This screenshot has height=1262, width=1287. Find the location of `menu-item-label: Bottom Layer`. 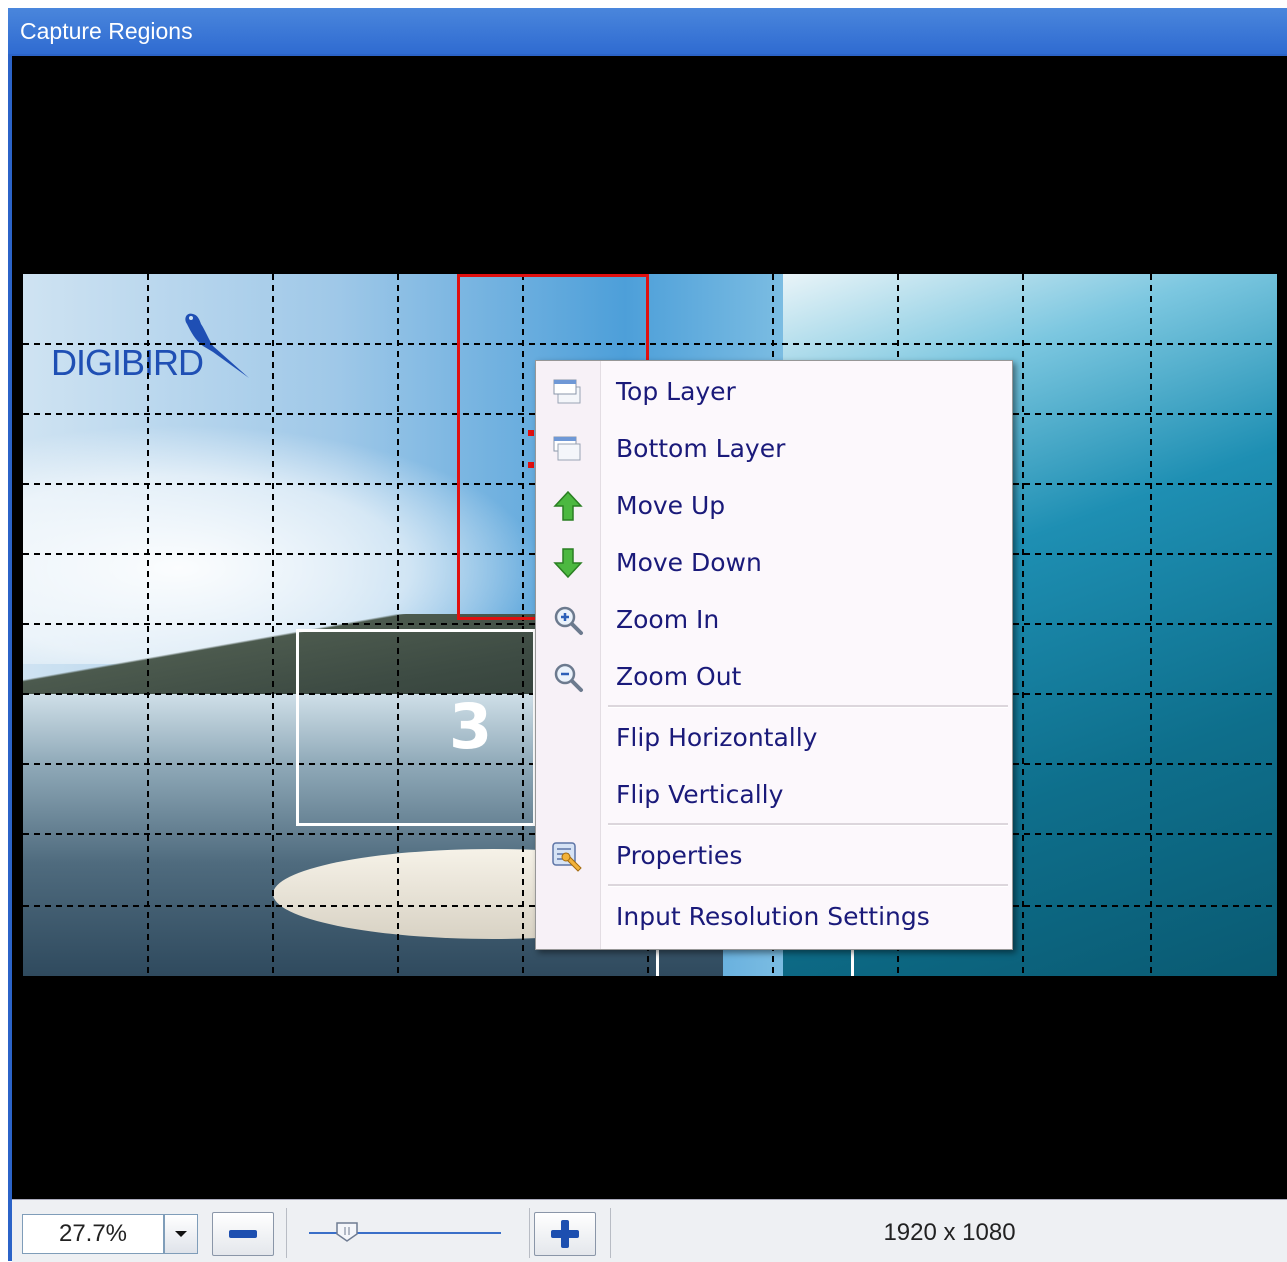

menu-item-label: Bottom Layer is located at coordinates (701, 448).